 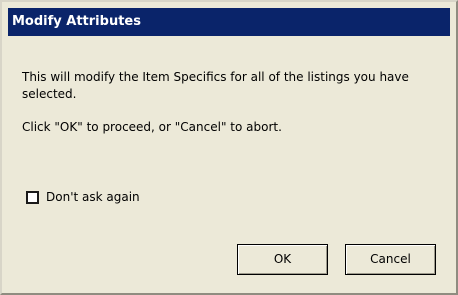 What do you see at coordinates (76, 21) in the screenshot?
I see `dialog-title: Modify Attributes` at bounding box center [76, 21].